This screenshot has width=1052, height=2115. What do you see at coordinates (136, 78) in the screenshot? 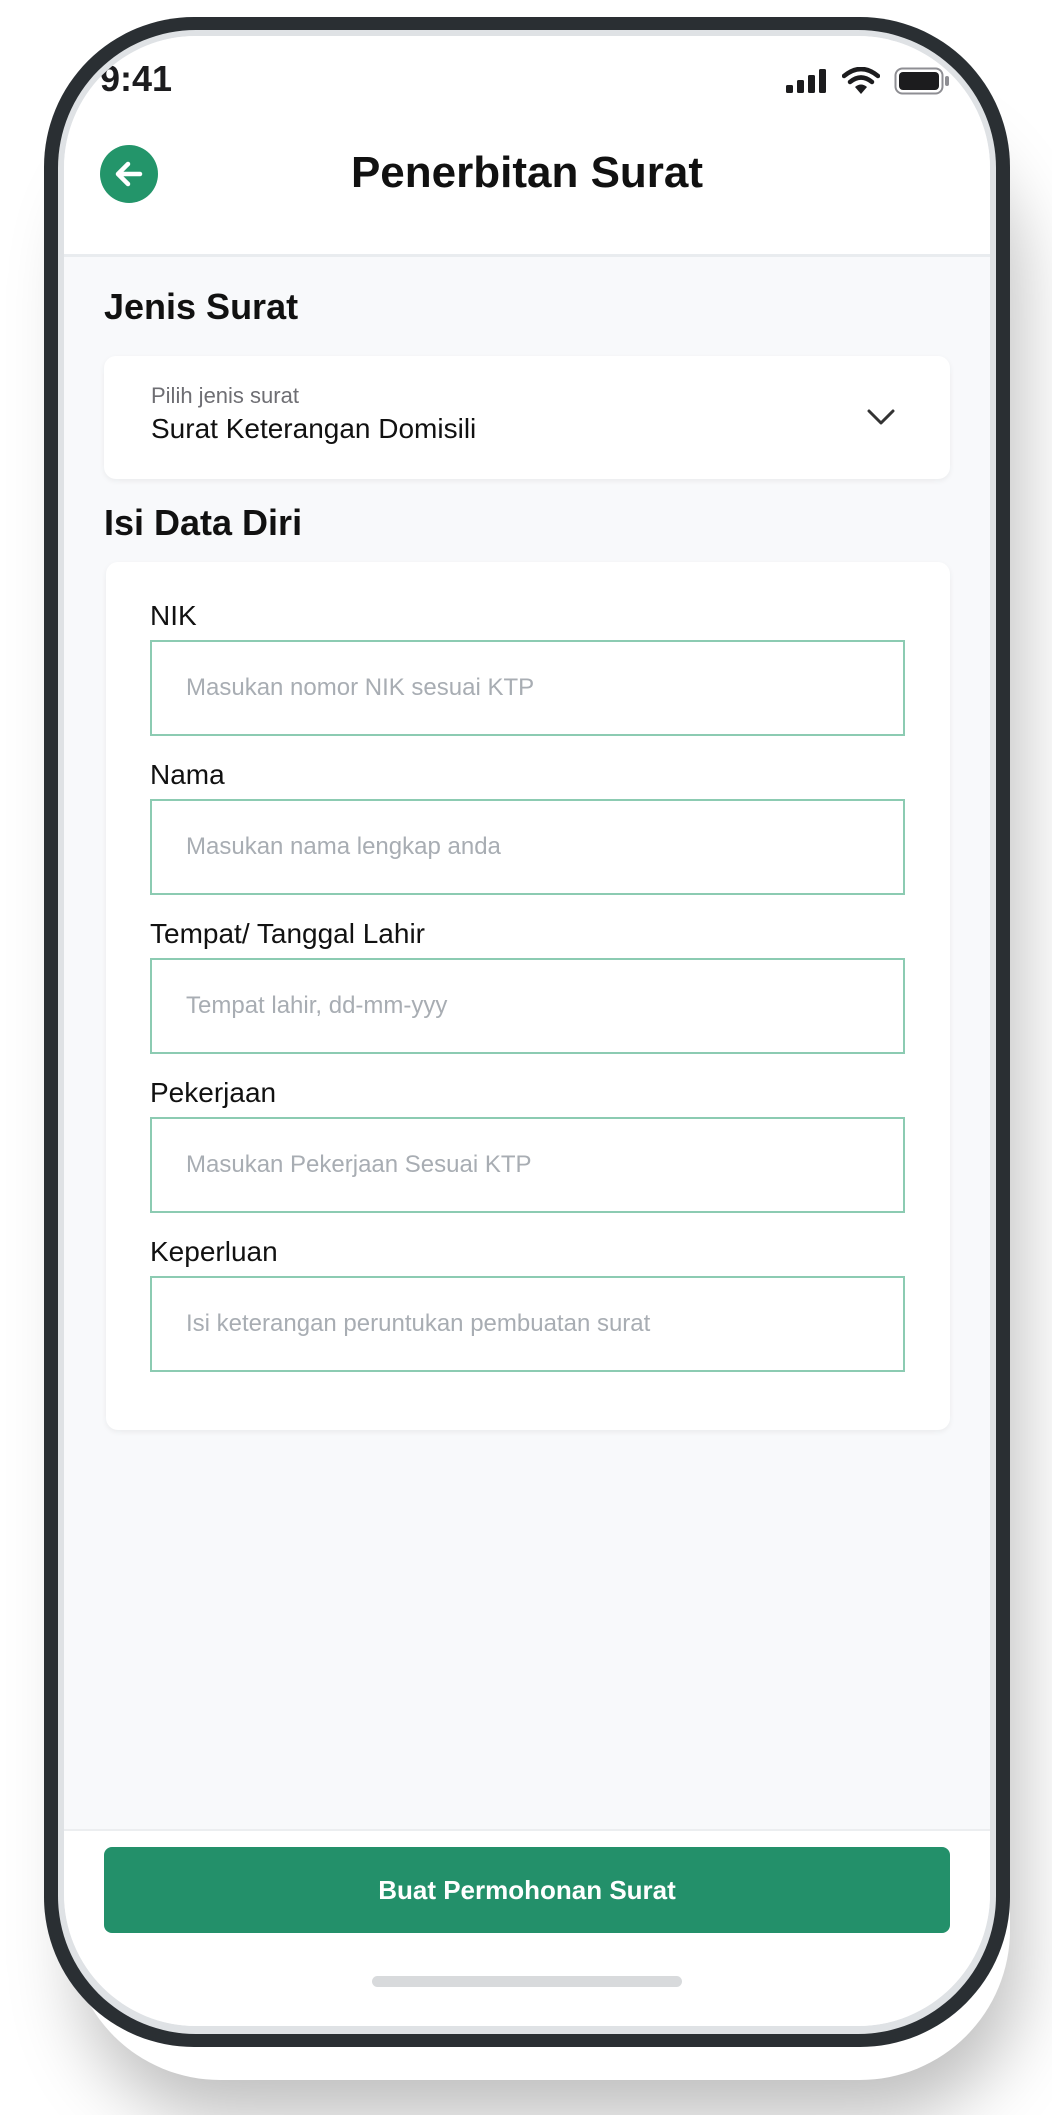
I see `status-time: 9:41` at bounding box center [136, 78].